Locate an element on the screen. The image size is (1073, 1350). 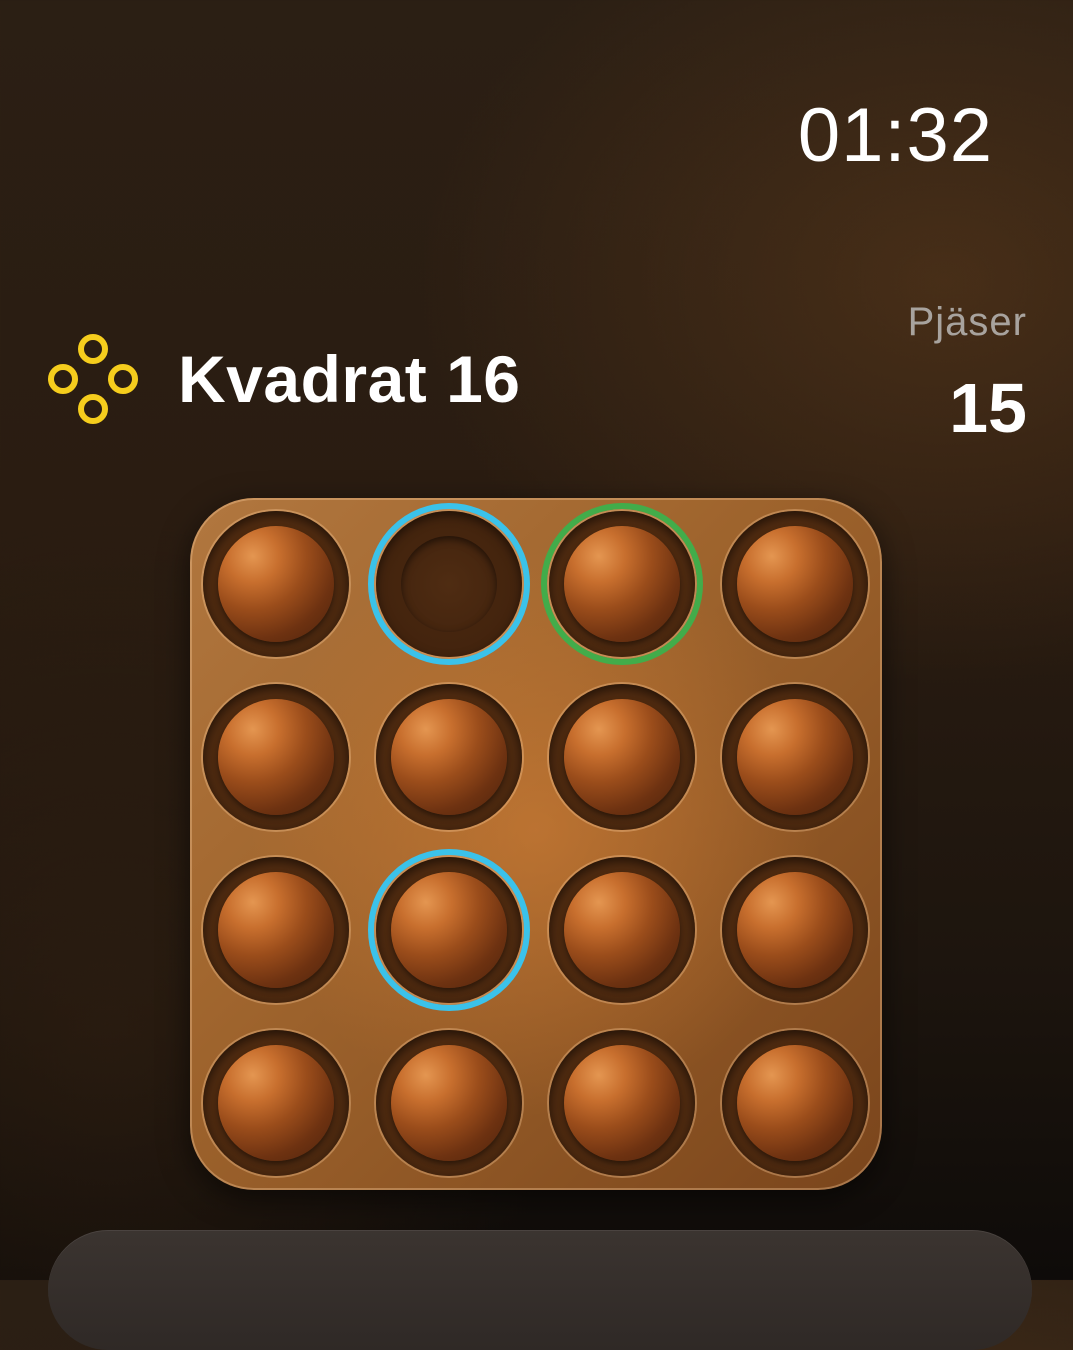
puzzle-title: Kvadrat 16 is located at coordinates (349, 379).